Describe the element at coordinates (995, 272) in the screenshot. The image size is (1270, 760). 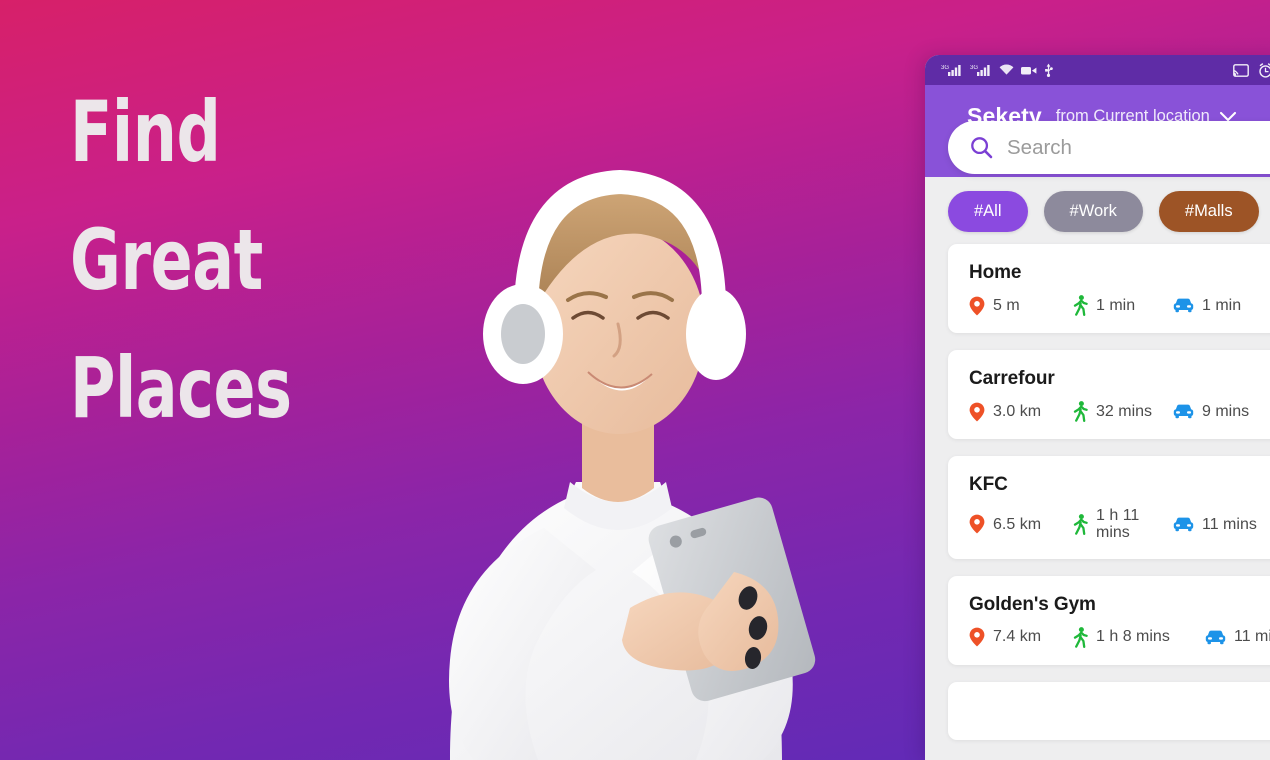
I see `place-name: Home` at that location.